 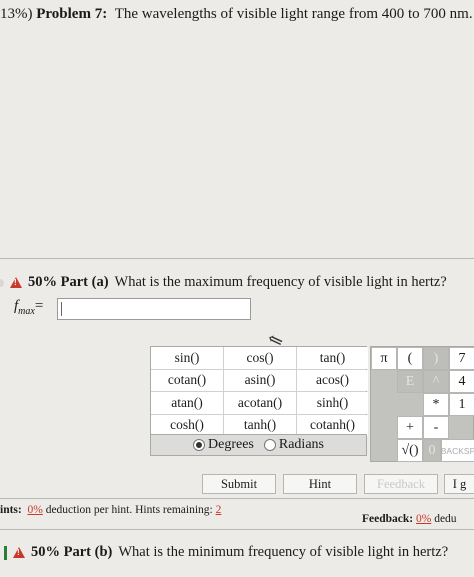 I want to click on keypad: π ( ) 7 E ^ 4 * 1 + - √() 0 BACKSP, so click(x=422, y=404).